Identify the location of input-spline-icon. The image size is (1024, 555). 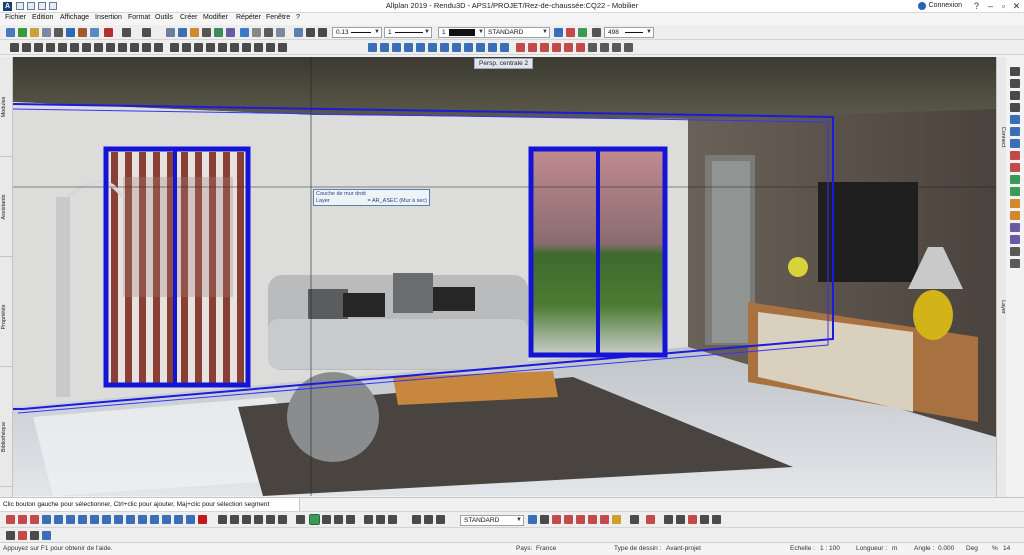
(282, 519).